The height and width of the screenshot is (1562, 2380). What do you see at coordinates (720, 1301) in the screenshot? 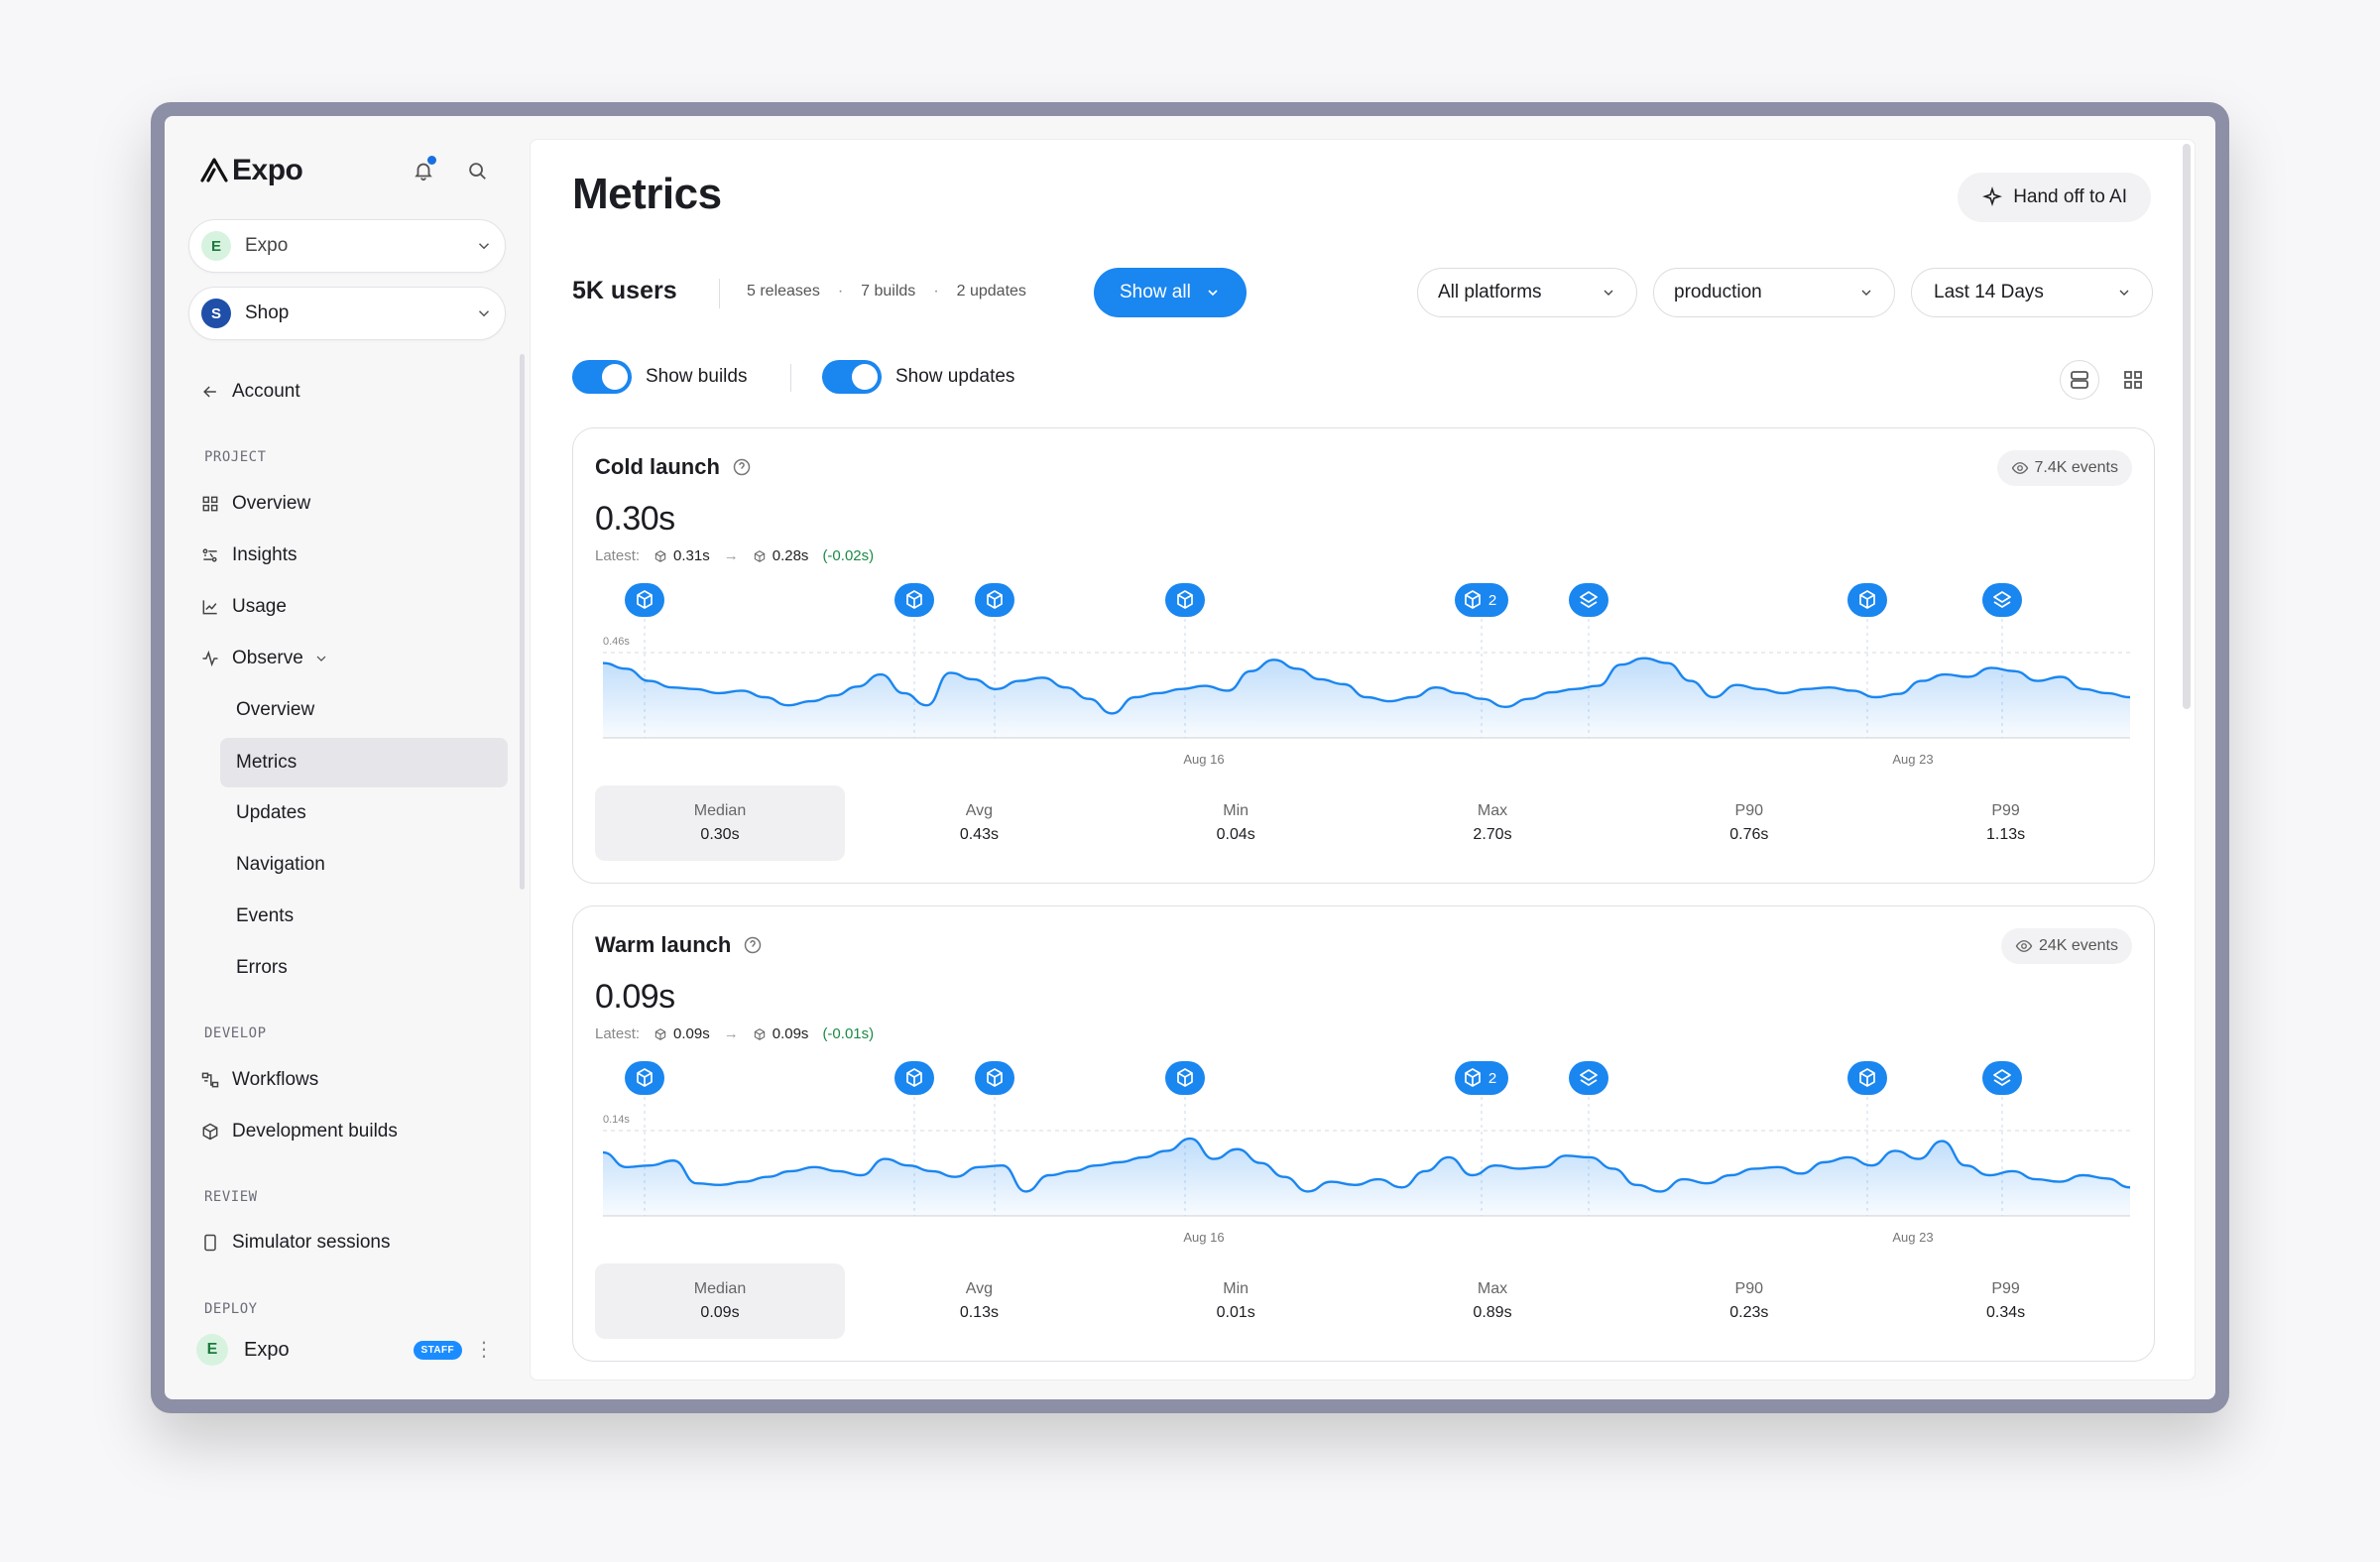
I see `stat-median: Median 0.09s` at bounding box center [720, 1301].